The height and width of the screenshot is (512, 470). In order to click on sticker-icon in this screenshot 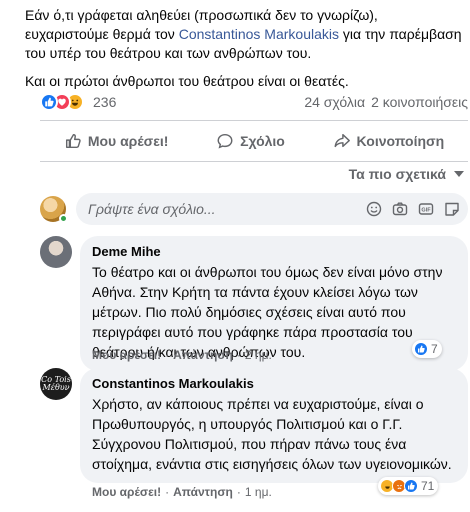, I will do `click(452, 209)`.